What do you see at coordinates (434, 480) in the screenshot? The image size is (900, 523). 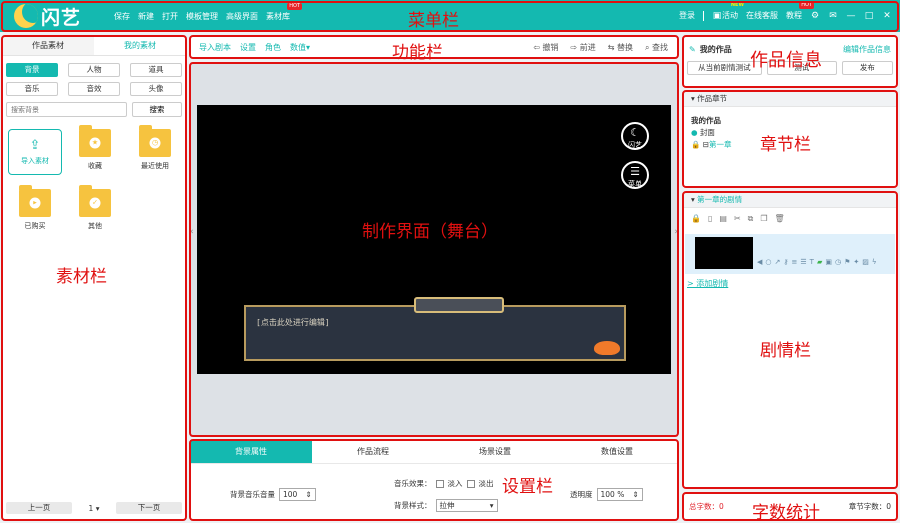 I see `settings-outline` at bounding box center [434, 480].